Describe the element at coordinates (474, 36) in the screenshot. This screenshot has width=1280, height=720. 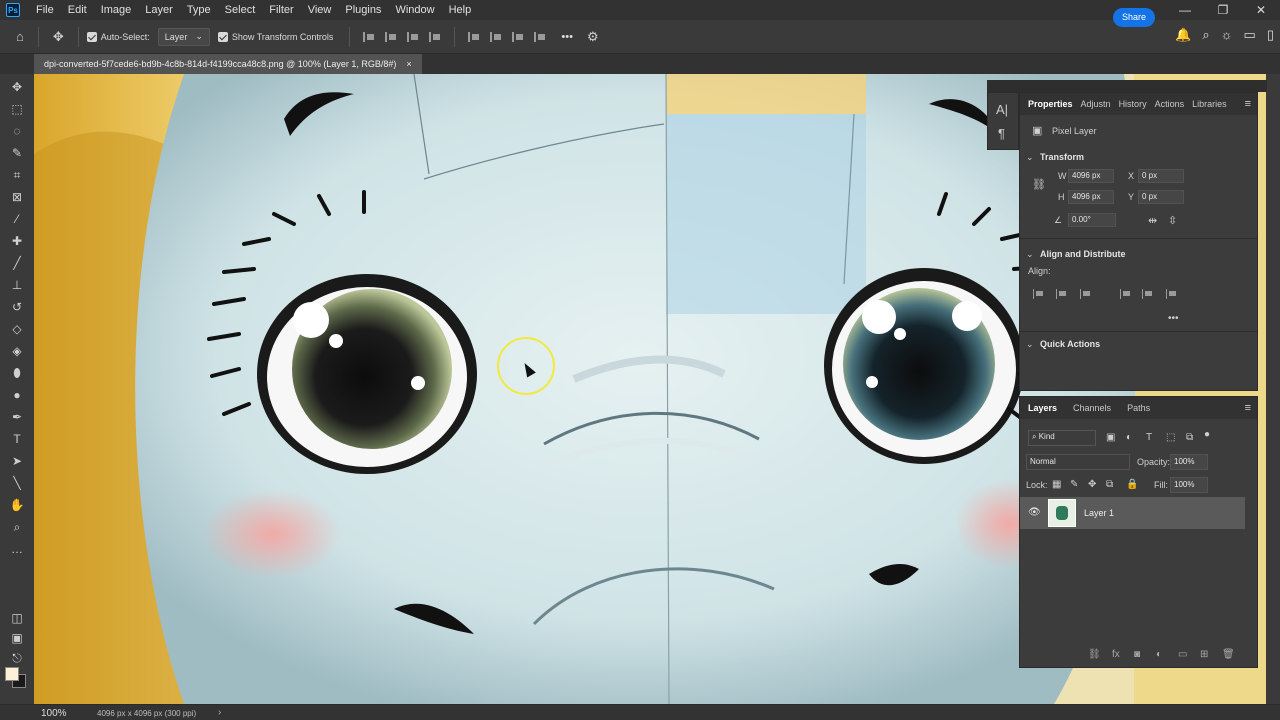
I see `align-top-icon` at that location.